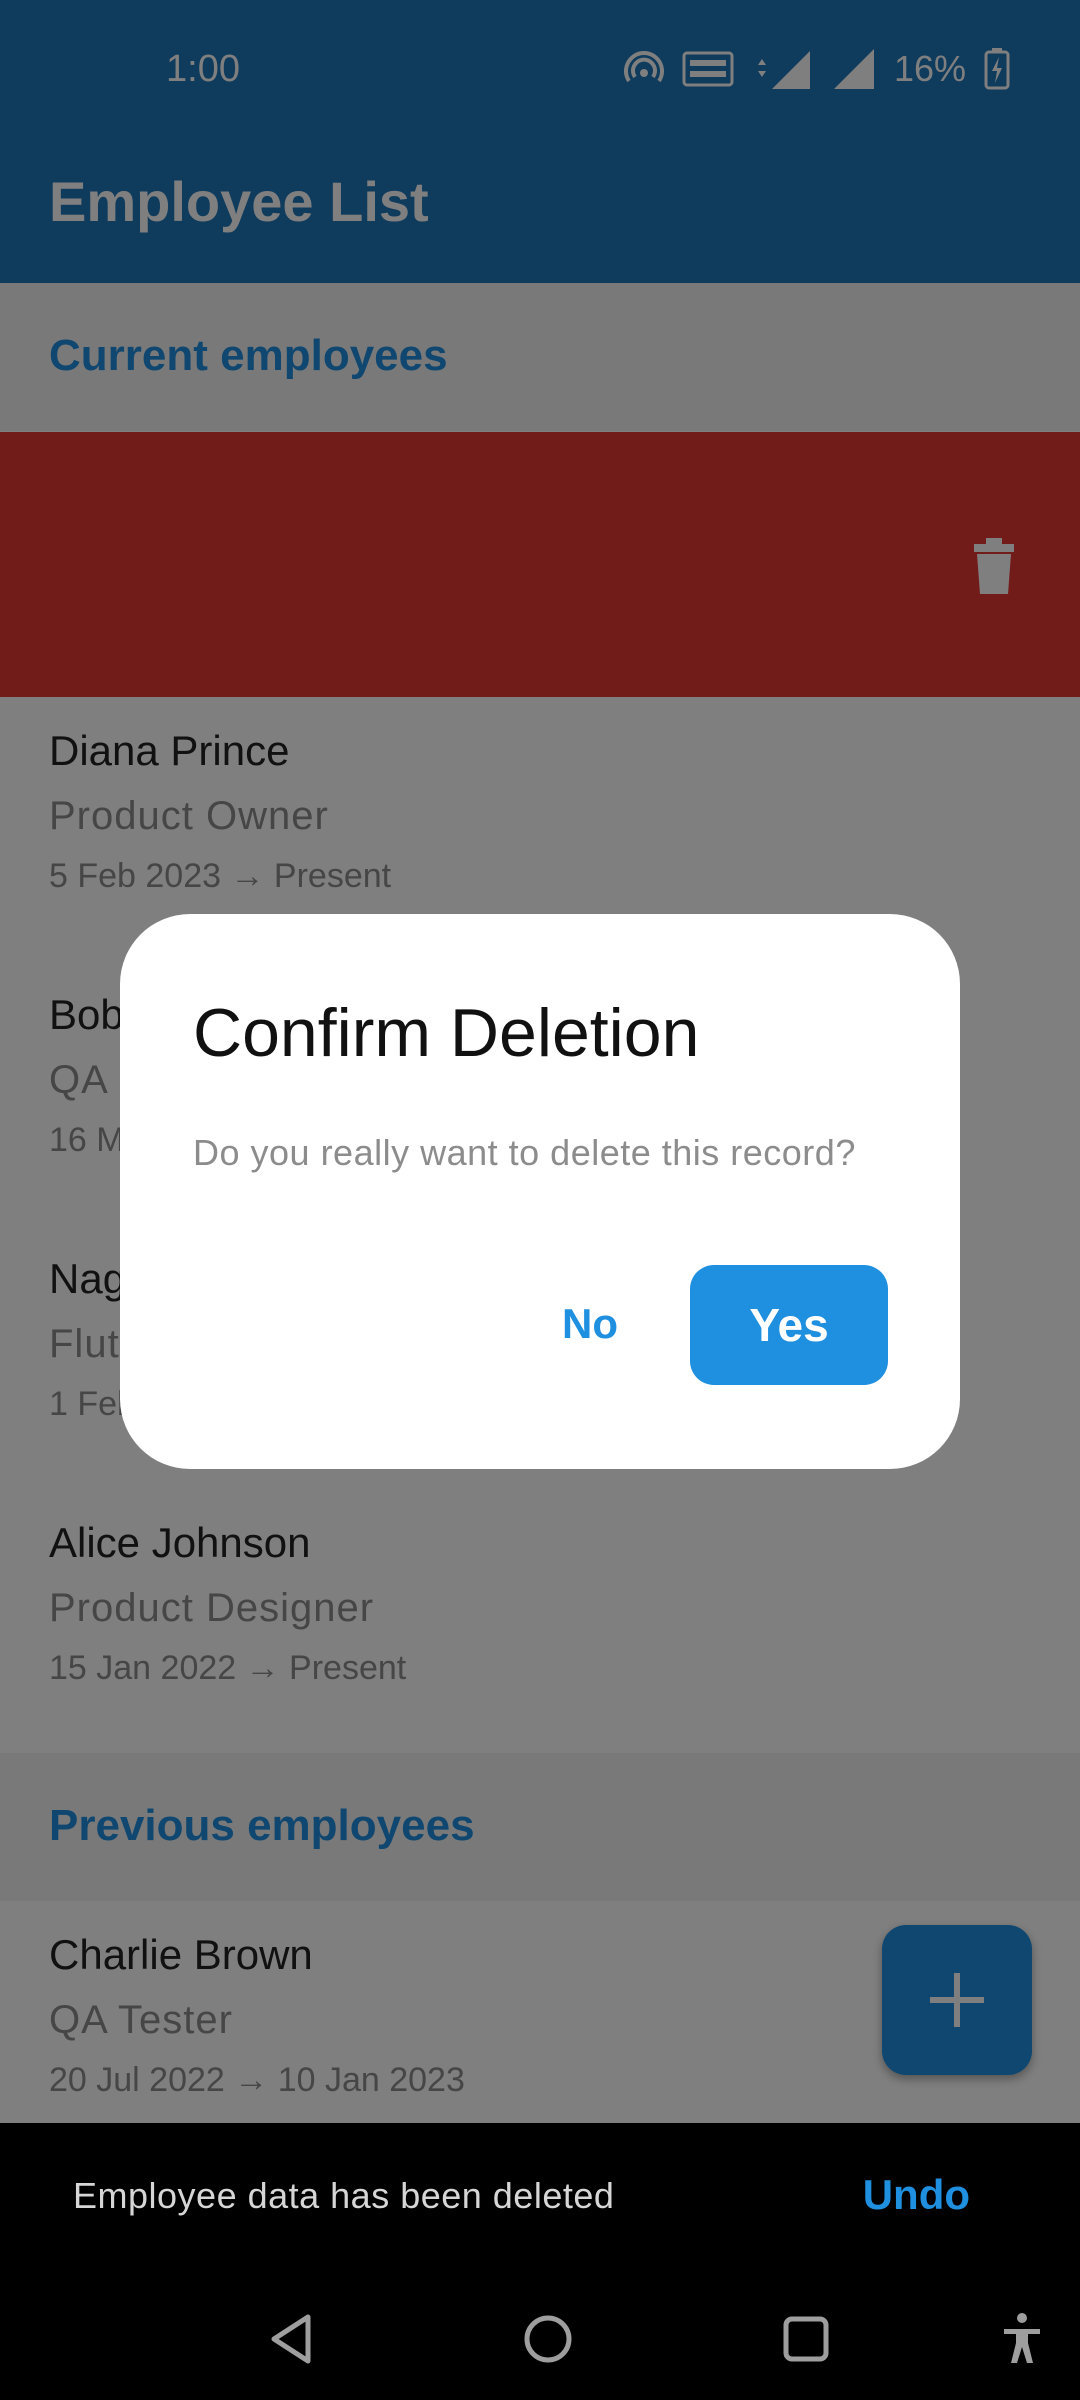 The height and width of the screenshot is (2400, 1080). I want to click on home-icon, so click(548, 2339).